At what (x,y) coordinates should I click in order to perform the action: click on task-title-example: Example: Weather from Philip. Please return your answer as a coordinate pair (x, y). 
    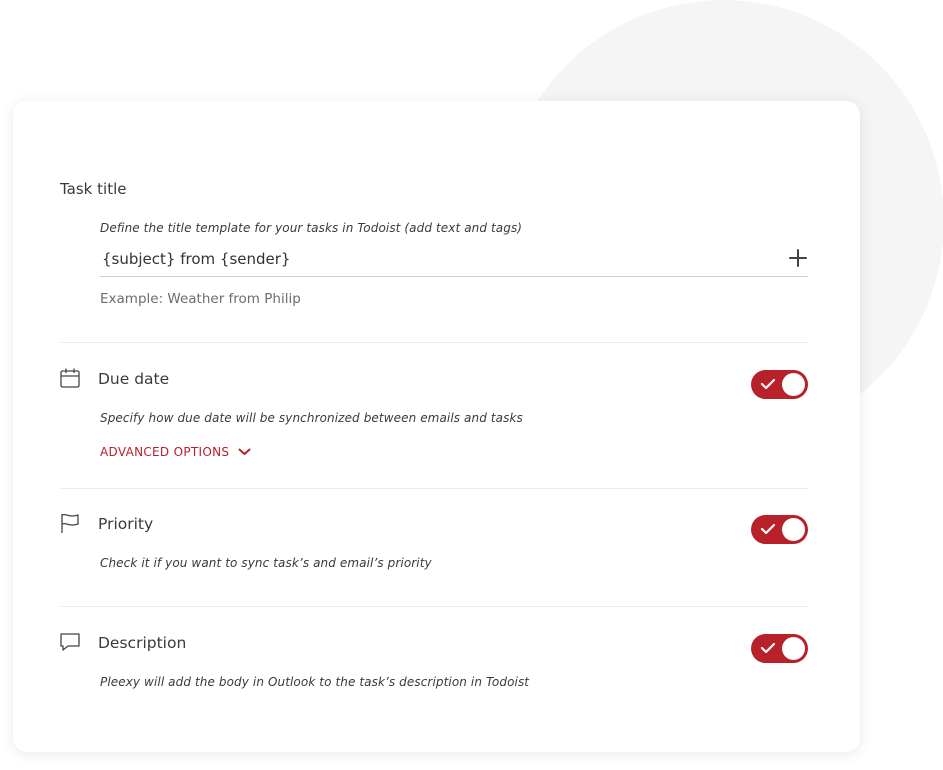
    Looking at the image, I should click on (200, 299).